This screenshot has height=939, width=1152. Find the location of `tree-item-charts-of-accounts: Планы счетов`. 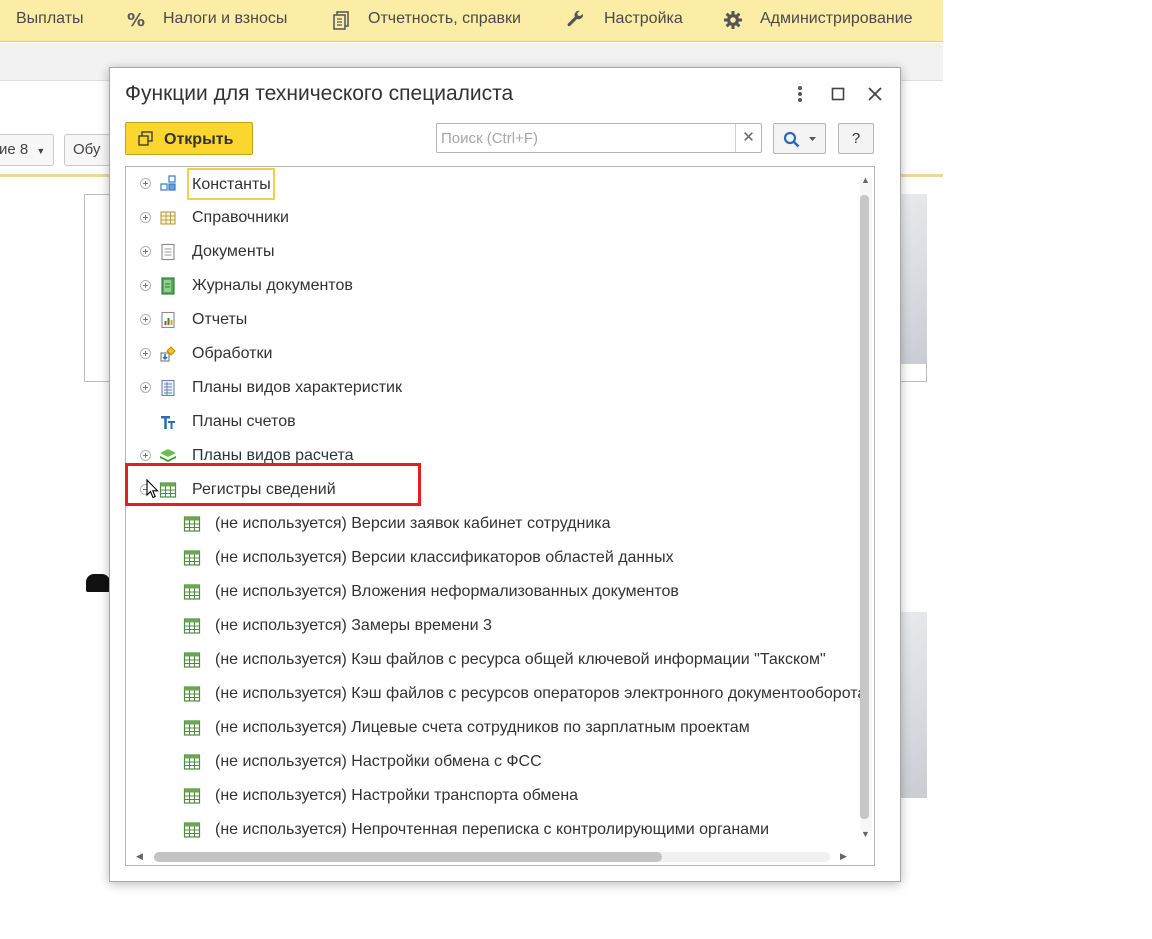

tree-item-charts-of-accounts: Планы счетов is located at coordinates (492, 422).